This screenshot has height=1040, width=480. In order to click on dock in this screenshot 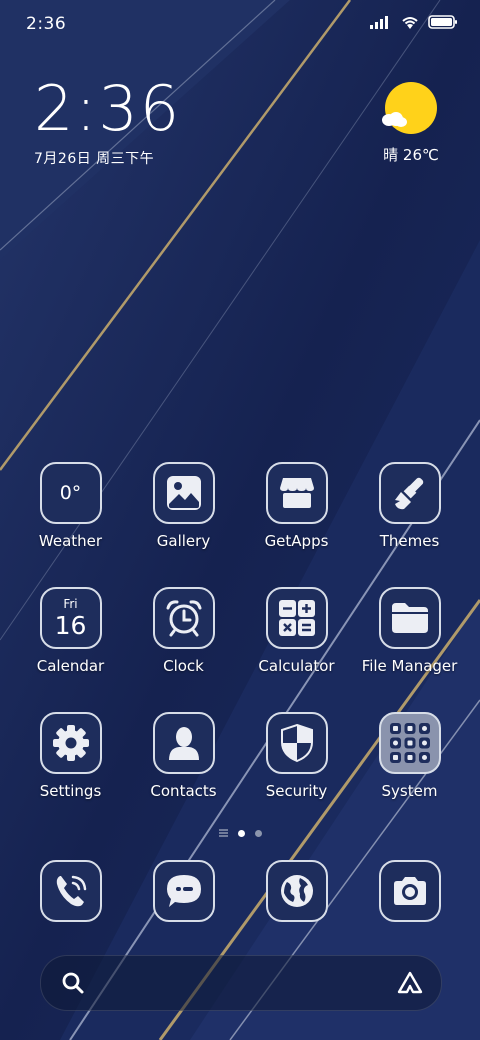, I will do `click(240, 891)`.